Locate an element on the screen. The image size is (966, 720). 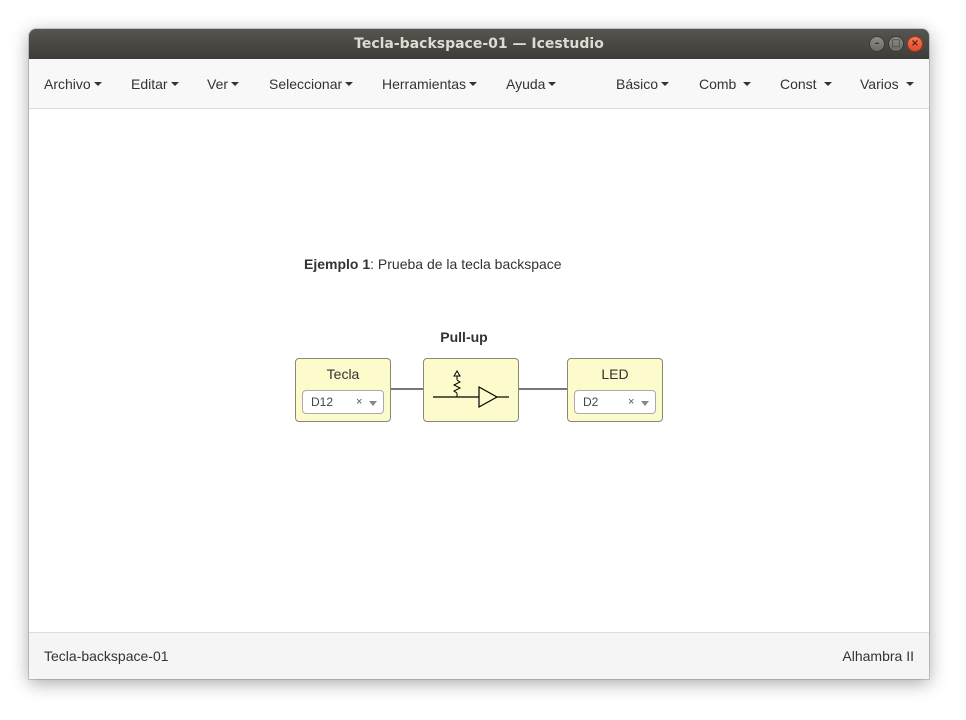
info-note: Ejemplo 1: Prueba de la tecla backspace is located at coordinates (433, 264).